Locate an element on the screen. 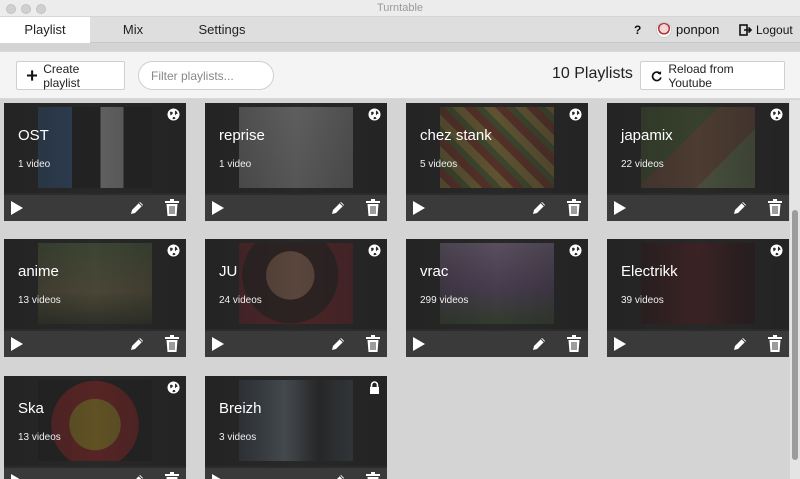  playlist-card-electrikk: Electrikk 39 videos is located at coordinates (698, 298).